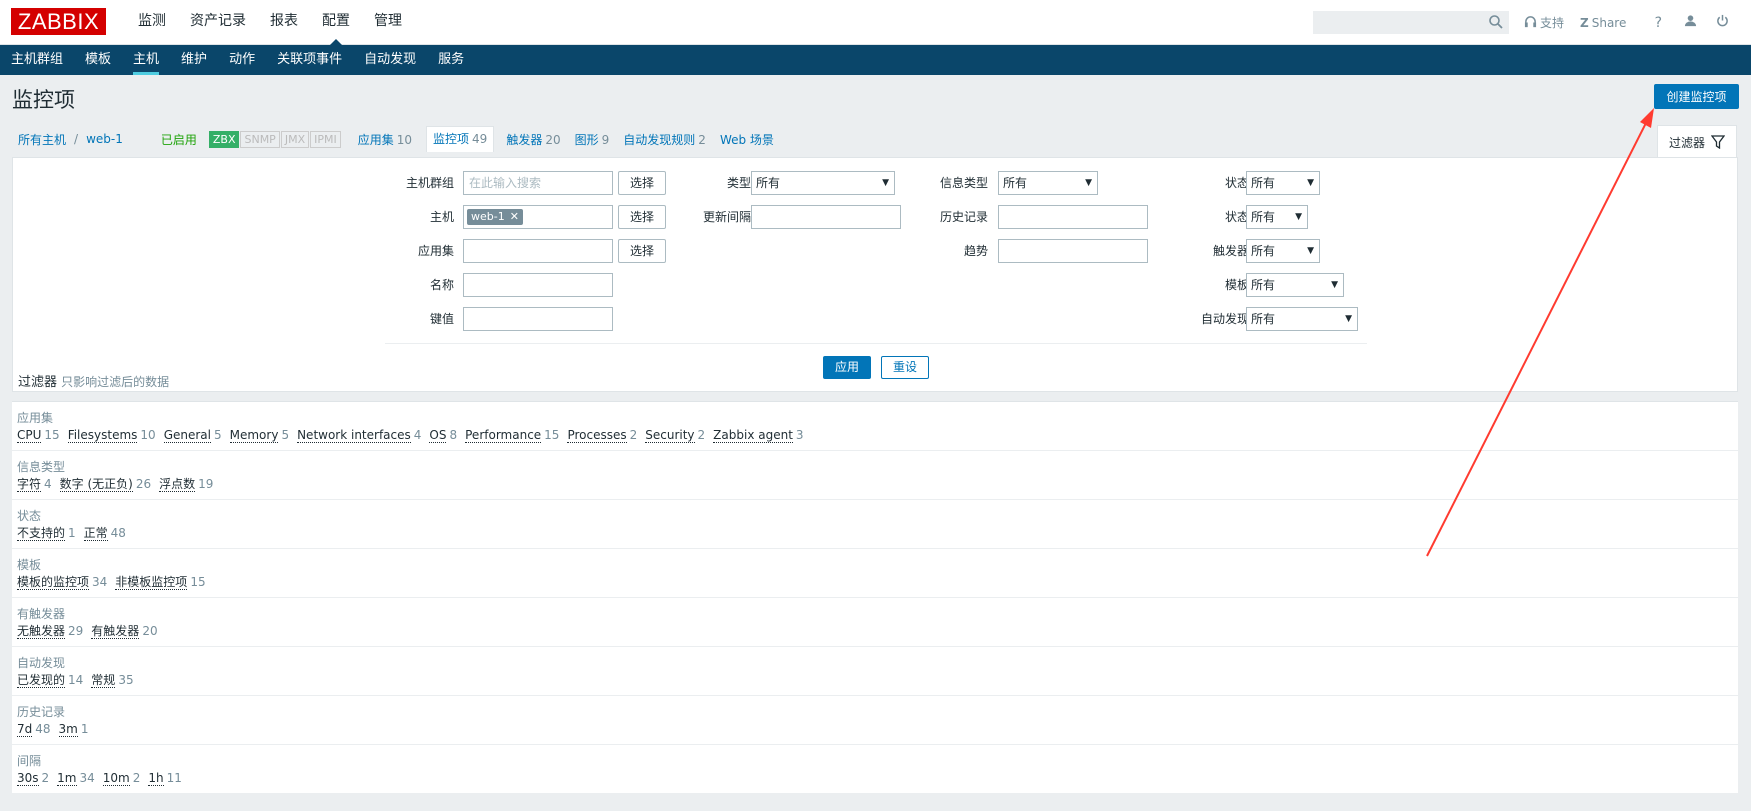 The height and width of the screenshot is (811, 1751). Describe the element at coordinates (103, 680) in the screenshot. I see `subfilter-item-name: 常规` at that location.